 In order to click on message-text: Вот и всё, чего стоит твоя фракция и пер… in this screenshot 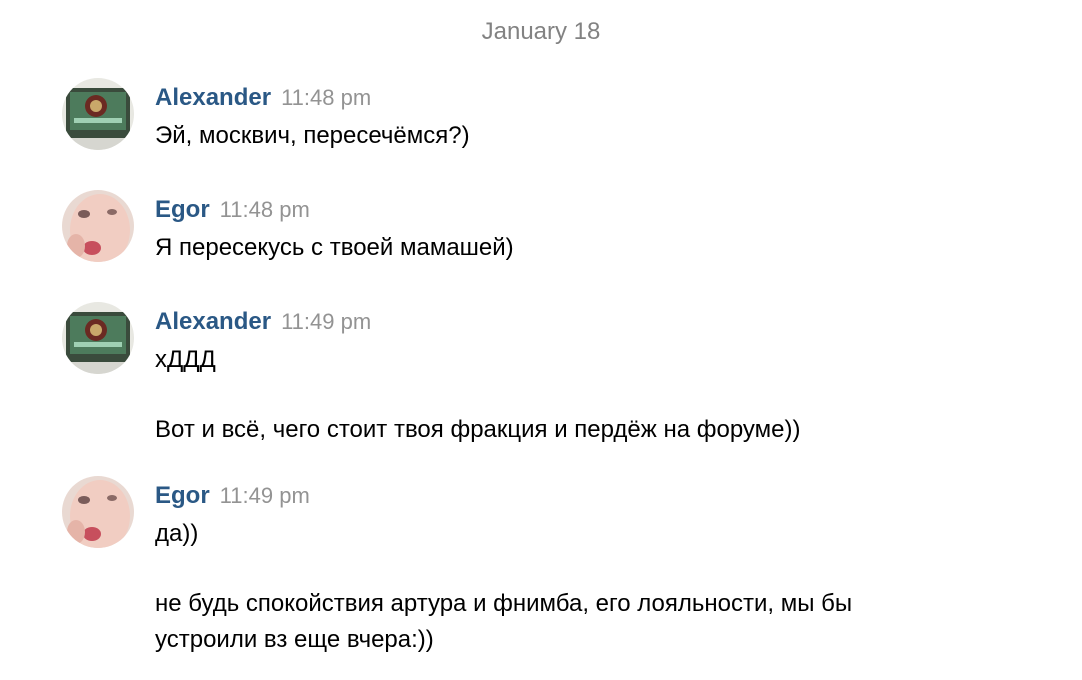, I will do `click(478, 429)`.